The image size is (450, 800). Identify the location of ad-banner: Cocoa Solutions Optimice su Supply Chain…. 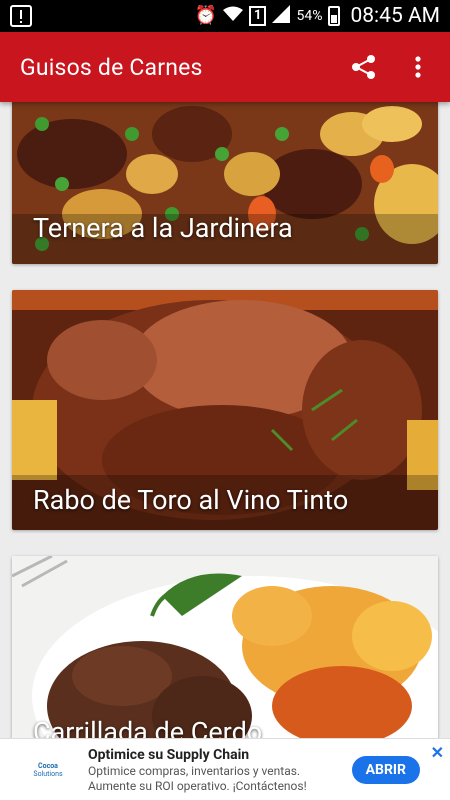
(225, 769).